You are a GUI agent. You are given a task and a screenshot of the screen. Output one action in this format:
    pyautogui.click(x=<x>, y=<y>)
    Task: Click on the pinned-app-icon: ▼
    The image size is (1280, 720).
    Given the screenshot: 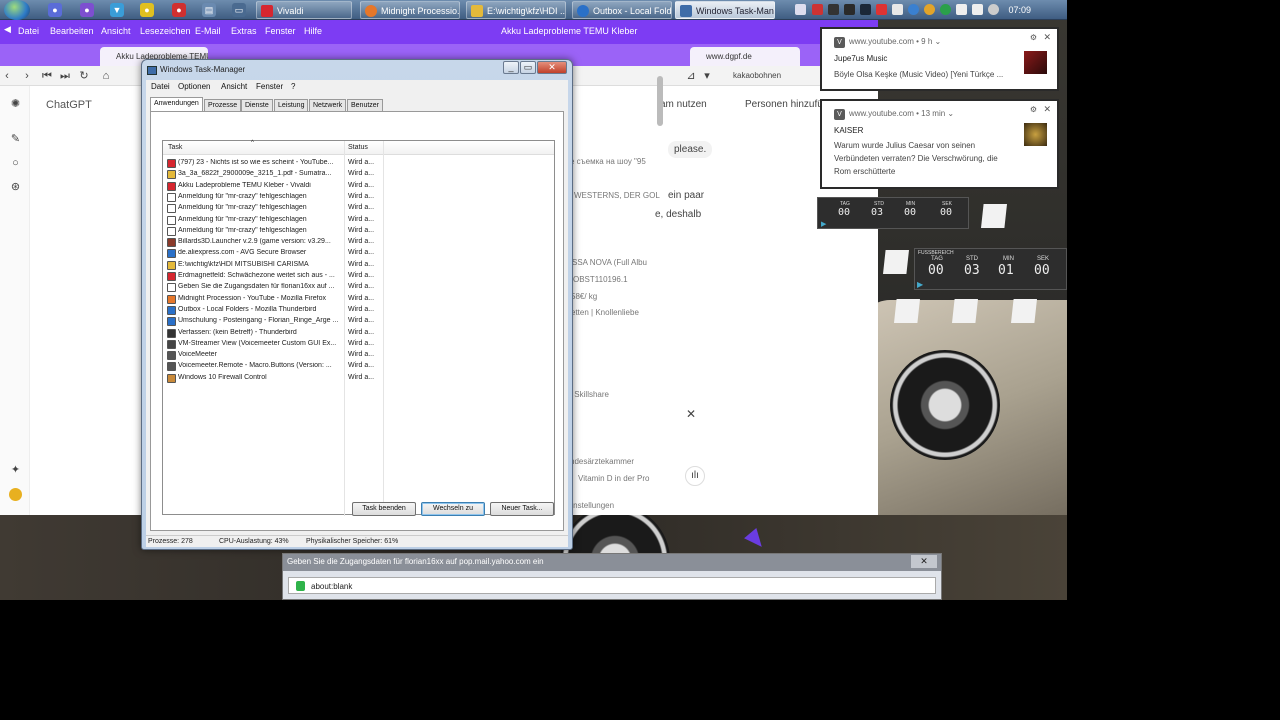 What is the action you would take?
    pyautogui.click(x=117, y=10)
    